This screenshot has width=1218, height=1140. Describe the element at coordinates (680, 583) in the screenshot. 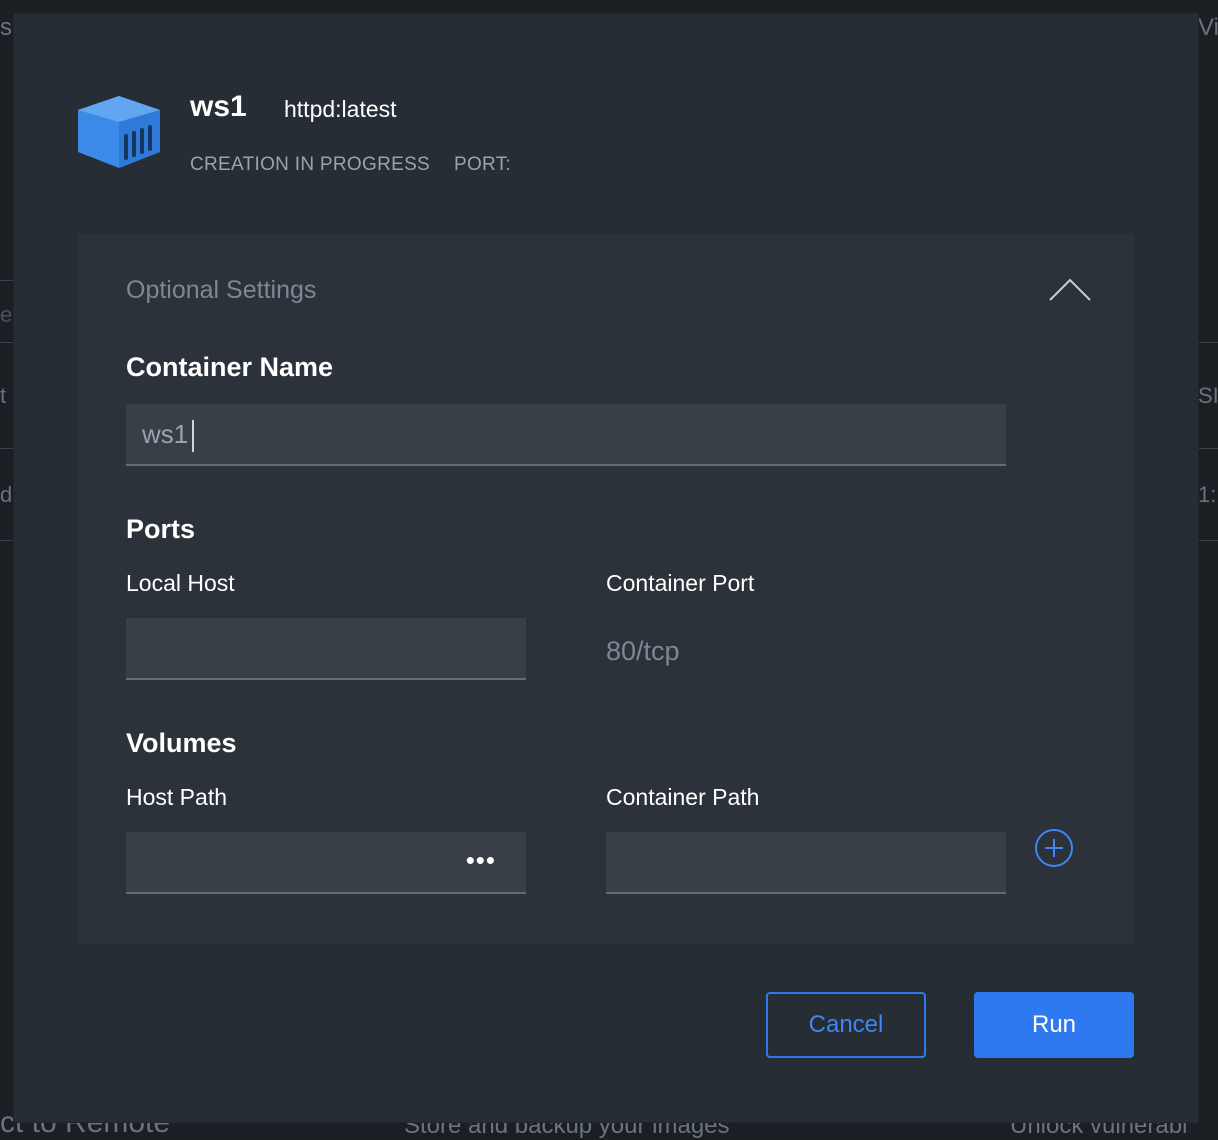

I see `container-port-label: Container Port` at that location.